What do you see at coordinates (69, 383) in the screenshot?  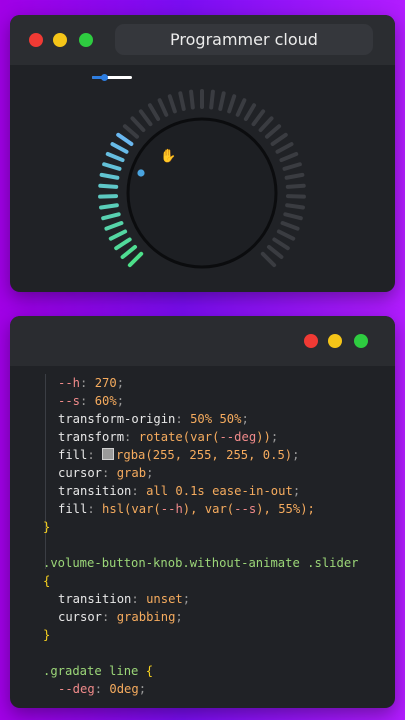 I see `code-token: --h` at bounding box center [69, 383].